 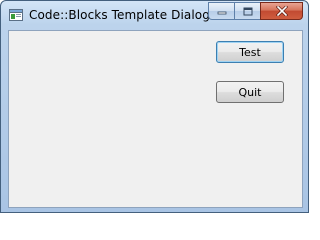 I want to click on dialog-window-icon, so click(x=16, y=15).